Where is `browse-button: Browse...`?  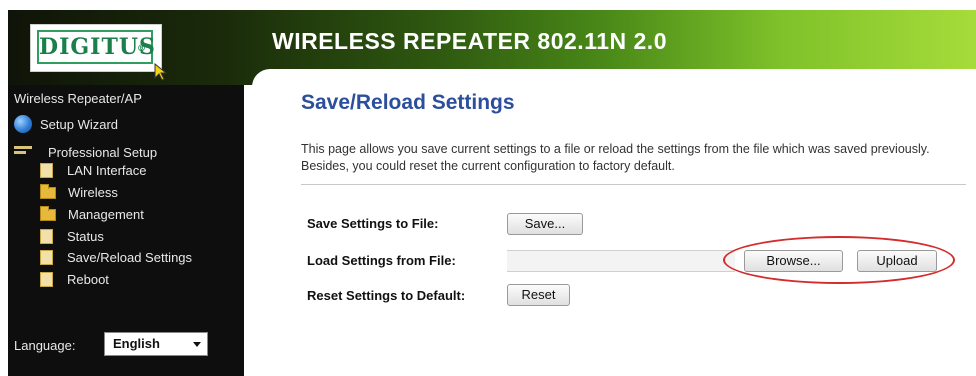 browse-button: Browse... is located at coordinates (793, 261).